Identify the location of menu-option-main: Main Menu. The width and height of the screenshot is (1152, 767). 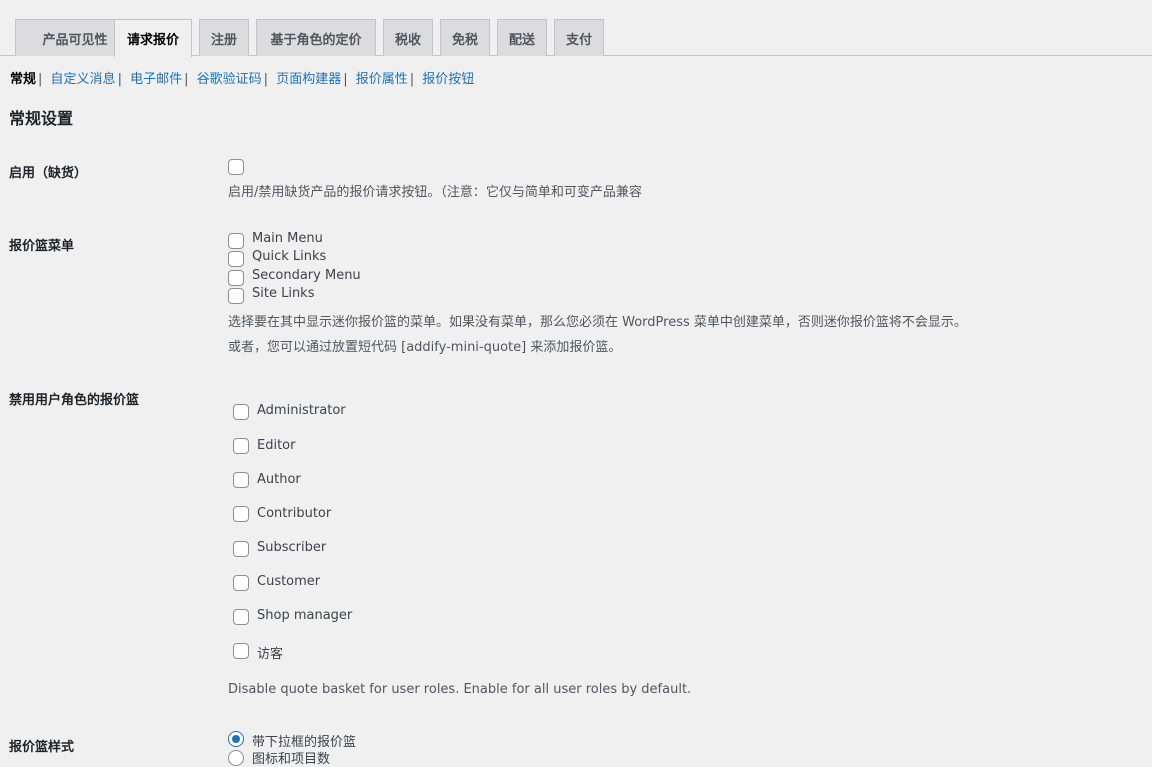
(287, 238).